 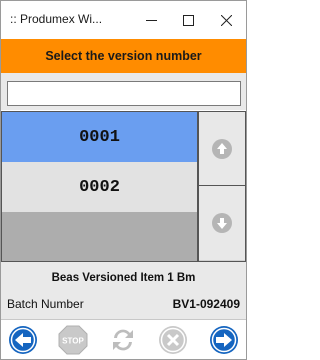 I want to click on refresh-icon, so click(x=123, y=340).